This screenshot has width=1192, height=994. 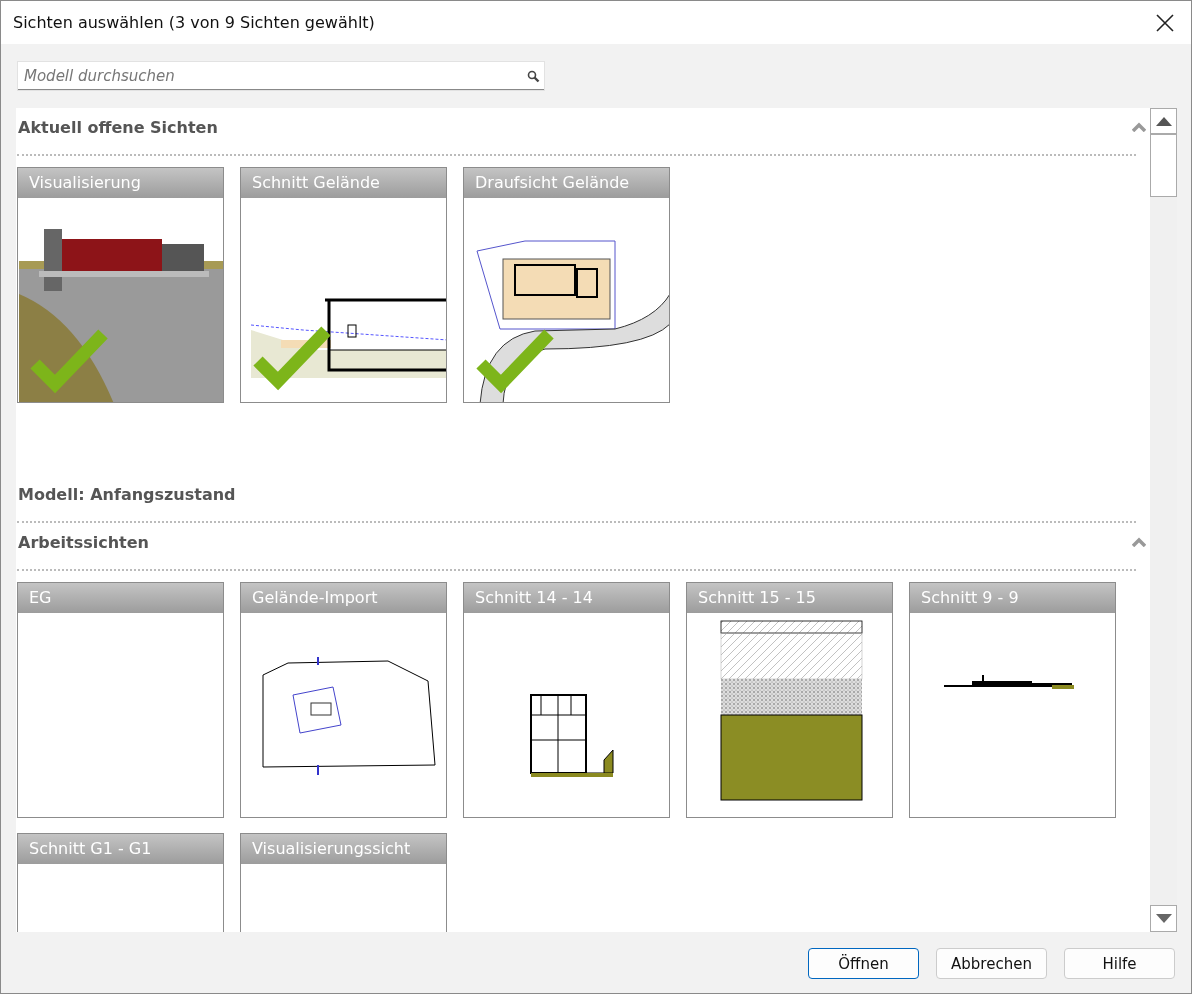 I want to click on view-tile: Visualisierung, so click(x=120, y=285).